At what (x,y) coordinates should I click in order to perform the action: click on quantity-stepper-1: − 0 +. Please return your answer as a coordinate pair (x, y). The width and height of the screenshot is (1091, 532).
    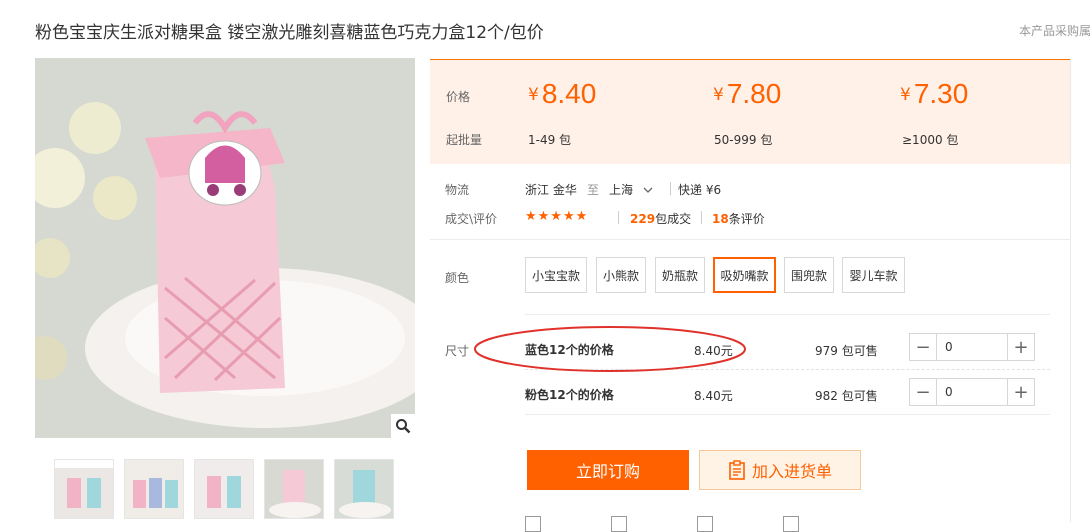
    Looking at the image, I should click on (972, 347).